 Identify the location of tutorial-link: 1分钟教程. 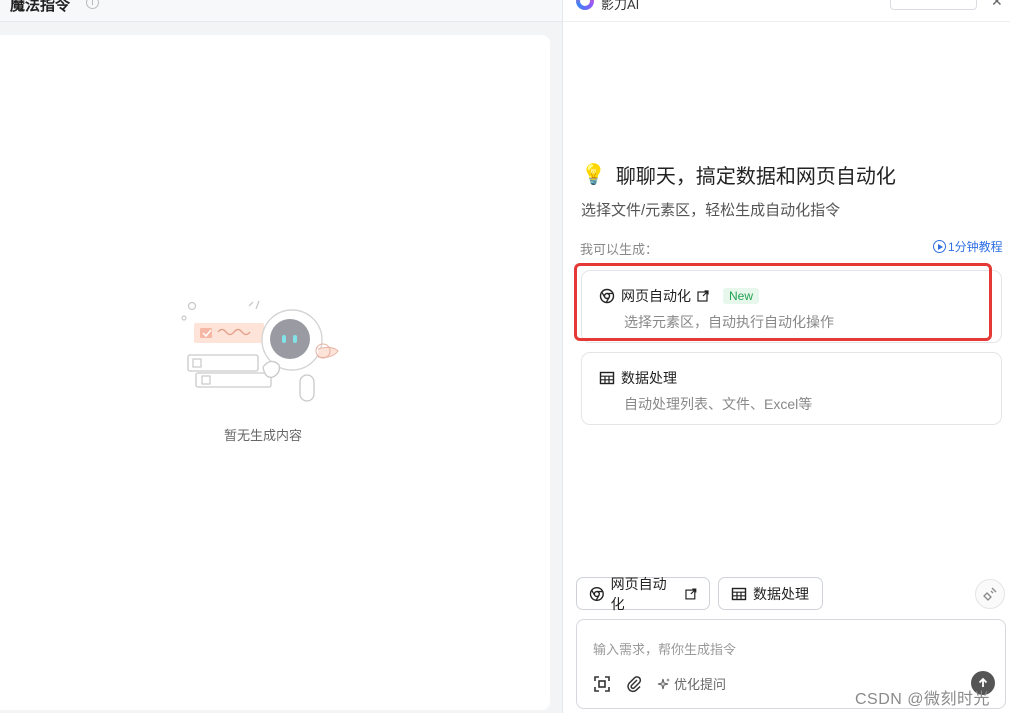
(968, 246).